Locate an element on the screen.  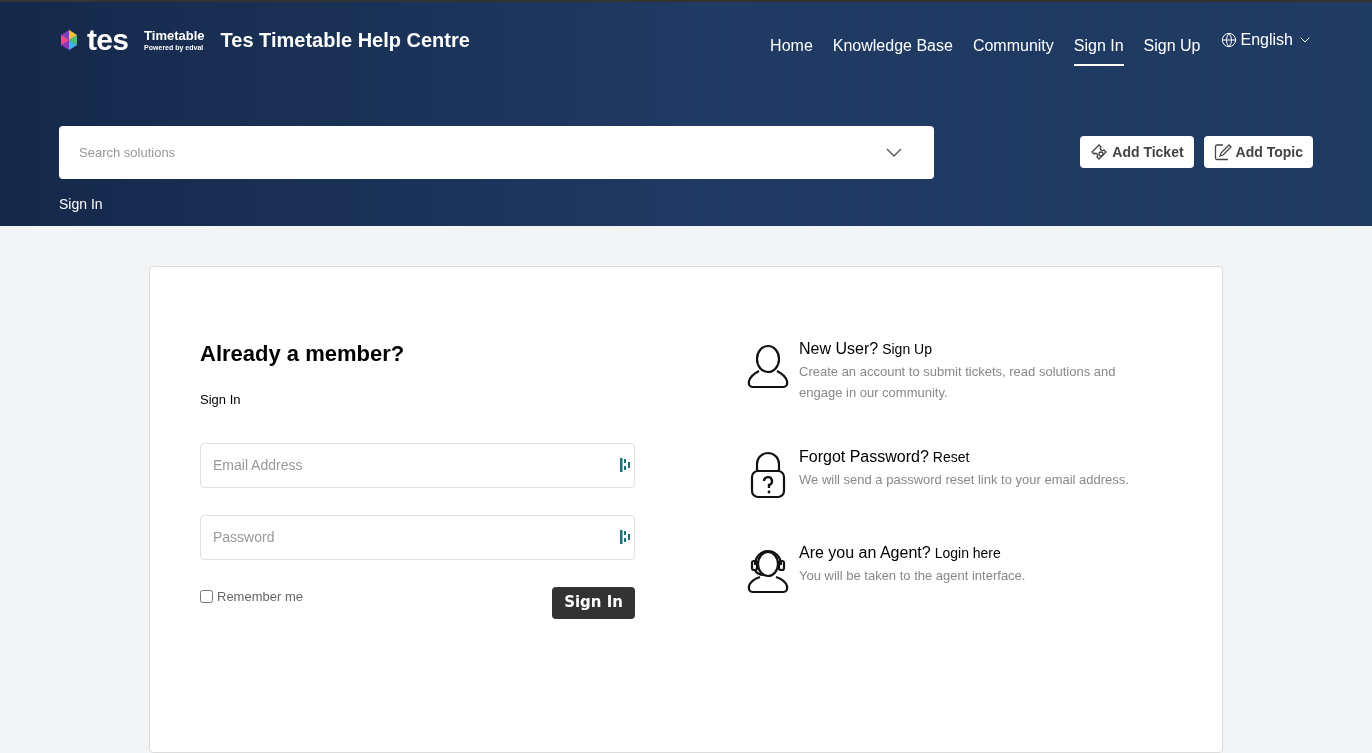
colorful-cube-icon is located at coordinates (69, 40).